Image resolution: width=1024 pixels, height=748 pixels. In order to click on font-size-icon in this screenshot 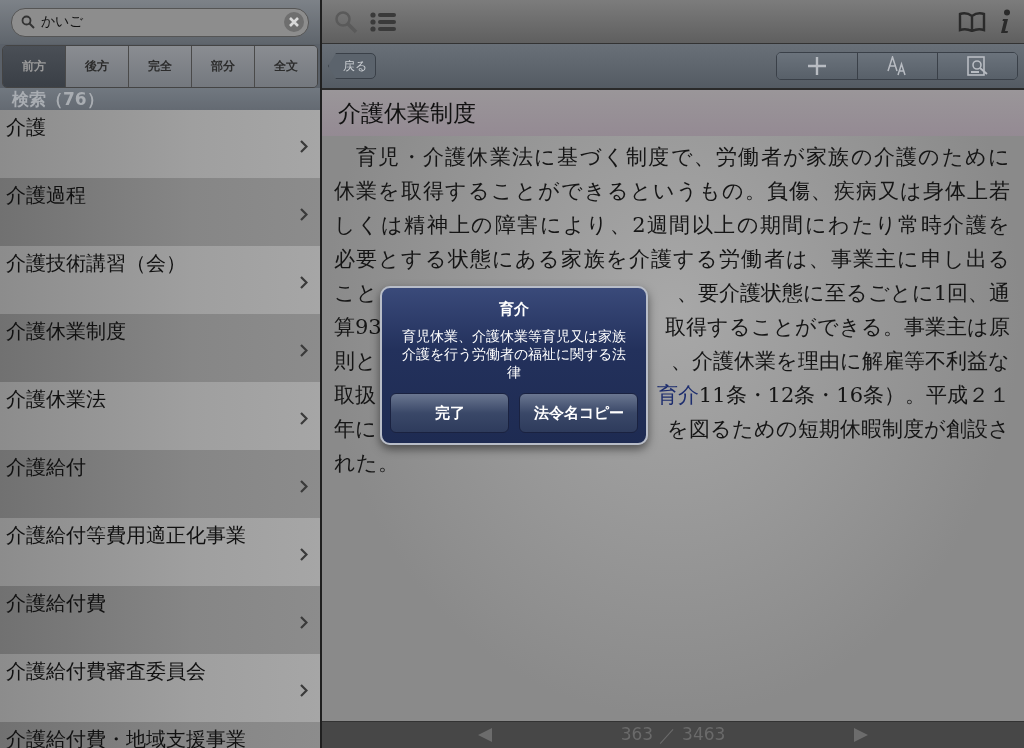, I will do `click(897, 66)`.